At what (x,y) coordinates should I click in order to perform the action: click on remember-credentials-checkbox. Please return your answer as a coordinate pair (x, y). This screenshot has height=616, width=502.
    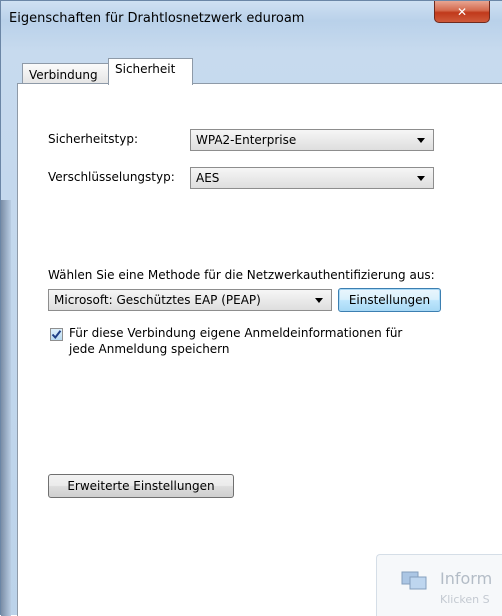
    Looking at the image, I should click on (56, 334).